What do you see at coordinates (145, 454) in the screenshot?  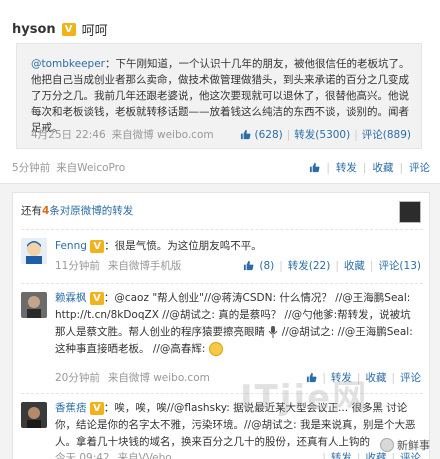 I see `repost-source: 来自VVebo` at bounding box center [145, 454].